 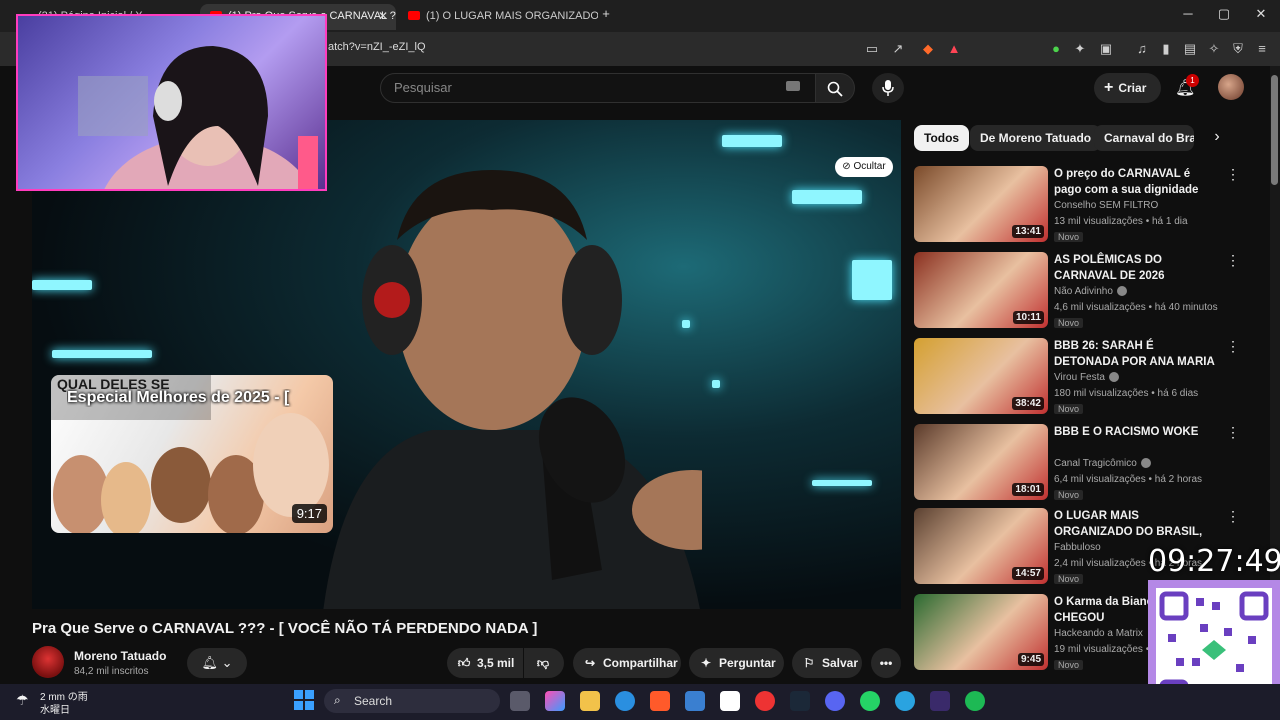 What do you see at coordinates (377, 47) in the screenshot?
I see `url-field: atch?v=nZI_-eZI_lQ` at bounding box center [377, 47].